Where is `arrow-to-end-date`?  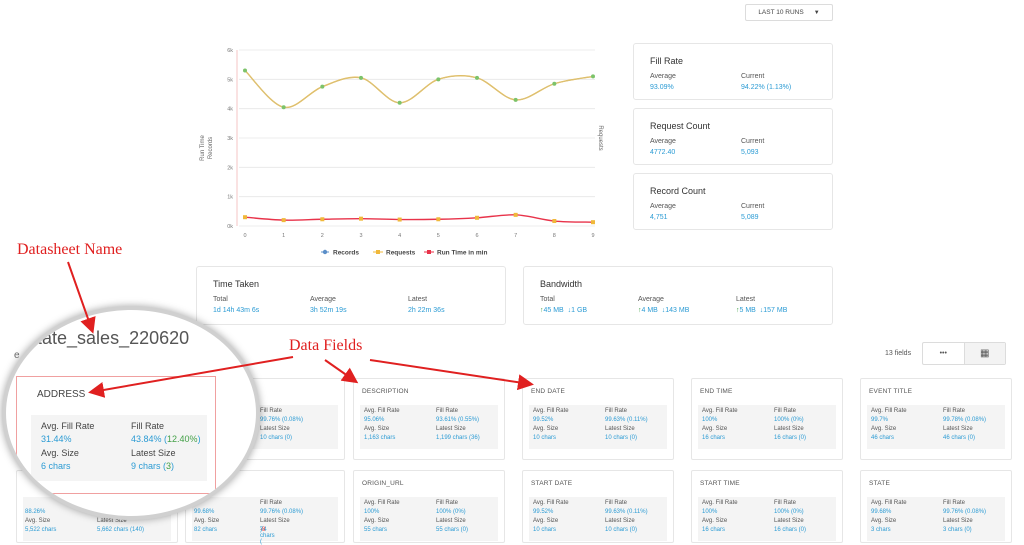
arrow-to-end-date is located at coordinates (451, 375).